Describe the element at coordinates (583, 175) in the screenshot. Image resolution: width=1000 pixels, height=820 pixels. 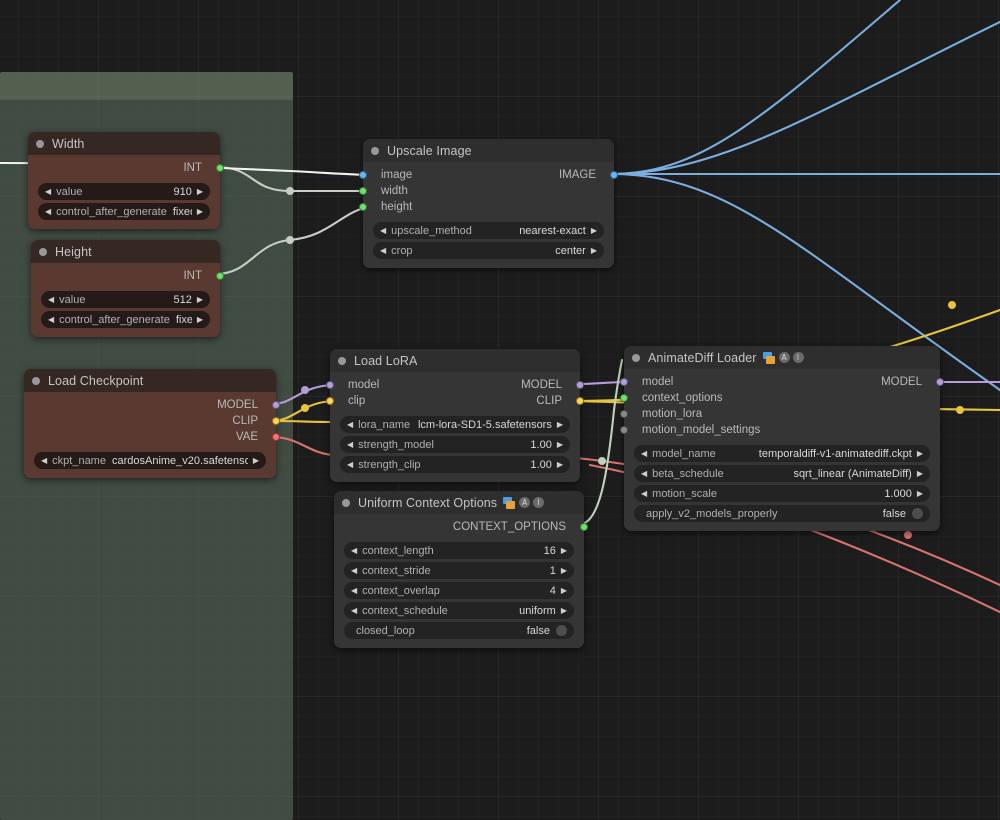
I see `output-slot-IMAGE: IMAGE` at that location.